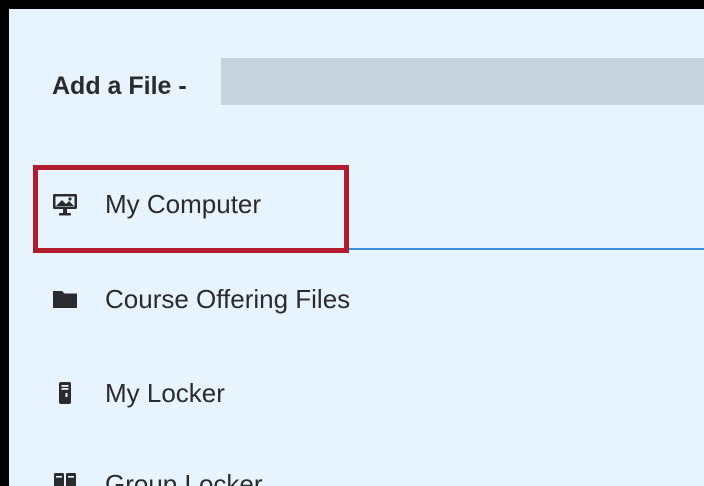 Image resolution: width=704 pixels, height=486 pixels. Describe the element at coordinates (65, 299) in the screenshot. I see `folder-icon` at that location.